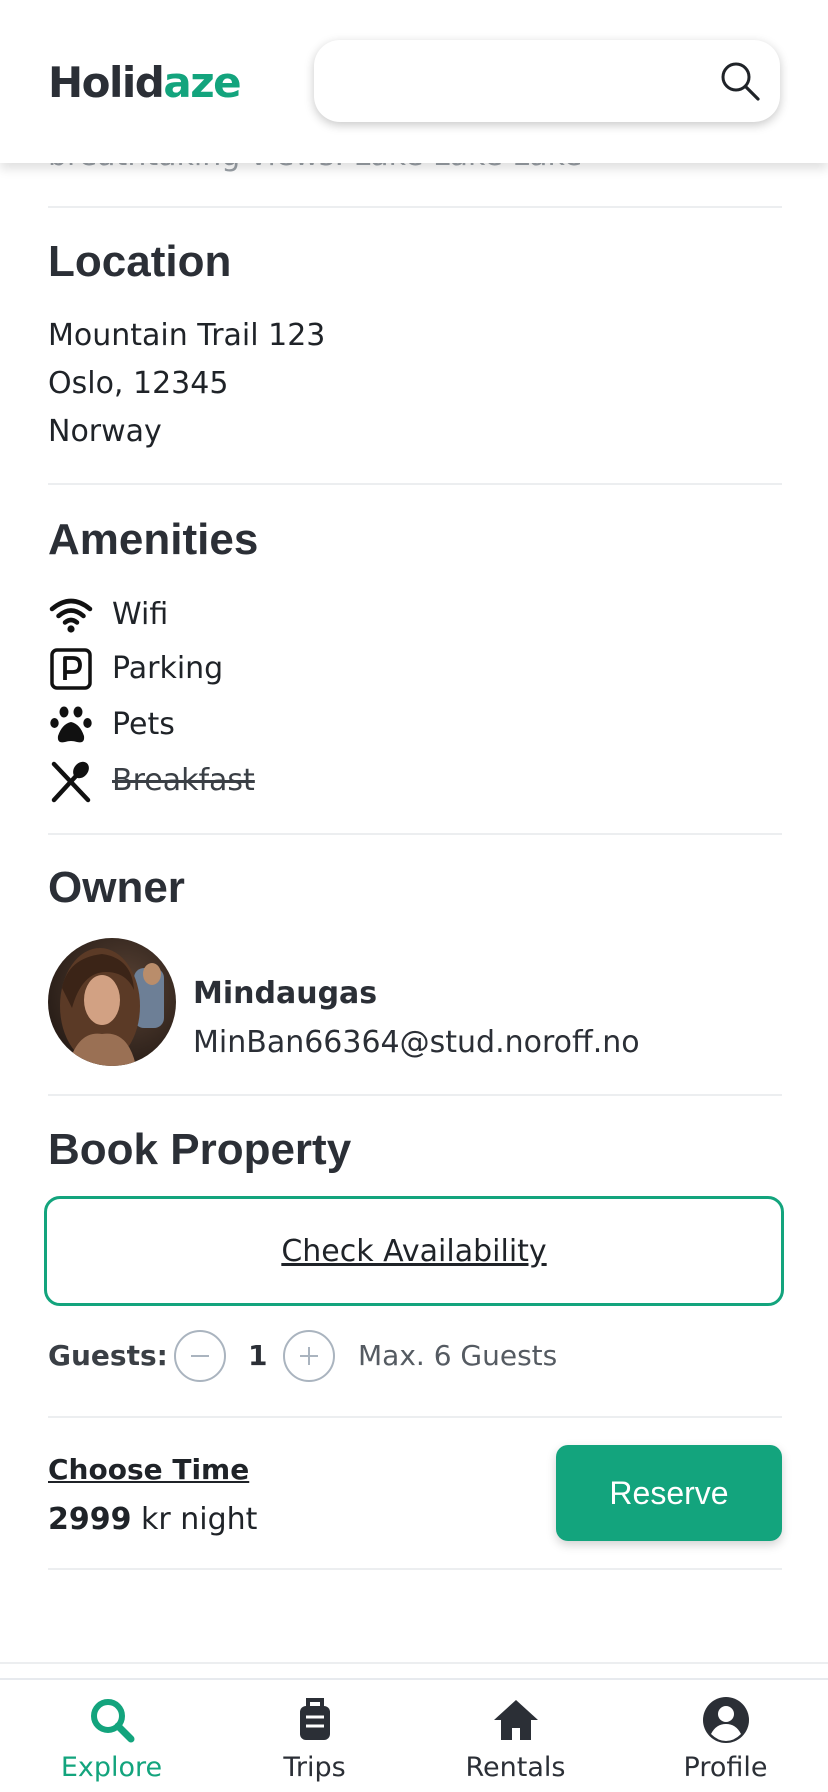 The height and width of the screenshot is (1792, 828). I want to click on owner-avatar, so click(112, 1002).